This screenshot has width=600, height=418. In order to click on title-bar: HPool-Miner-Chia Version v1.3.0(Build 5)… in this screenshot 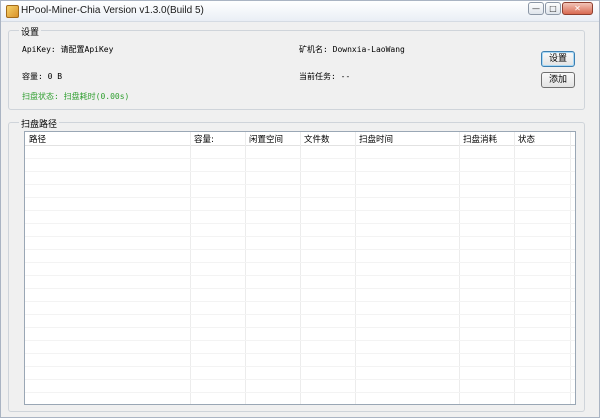, I will do `click(300, 11)`.